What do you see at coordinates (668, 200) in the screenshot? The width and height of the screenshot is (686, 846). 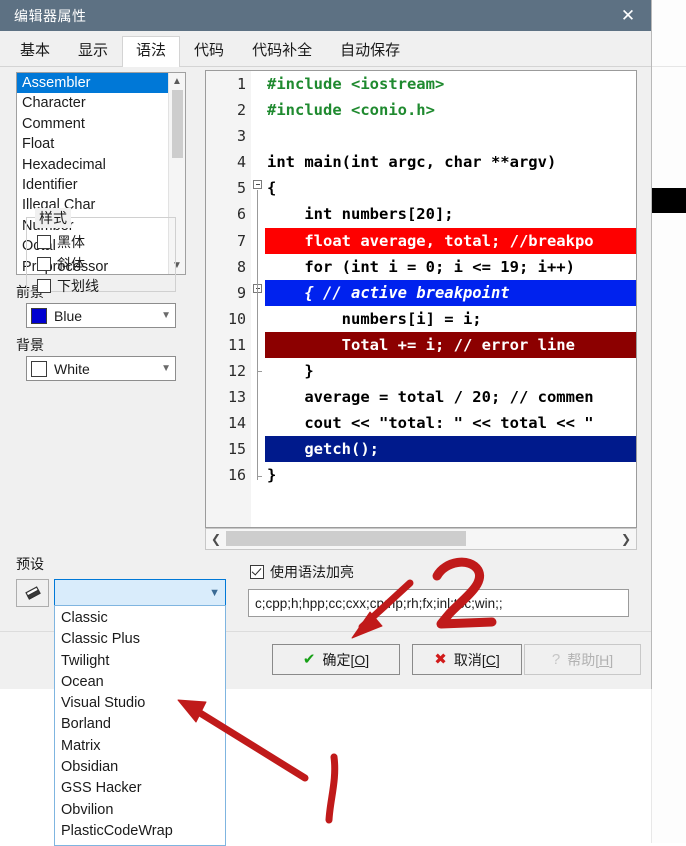 I see `background-black-bar` at bounding box center [668, 200].